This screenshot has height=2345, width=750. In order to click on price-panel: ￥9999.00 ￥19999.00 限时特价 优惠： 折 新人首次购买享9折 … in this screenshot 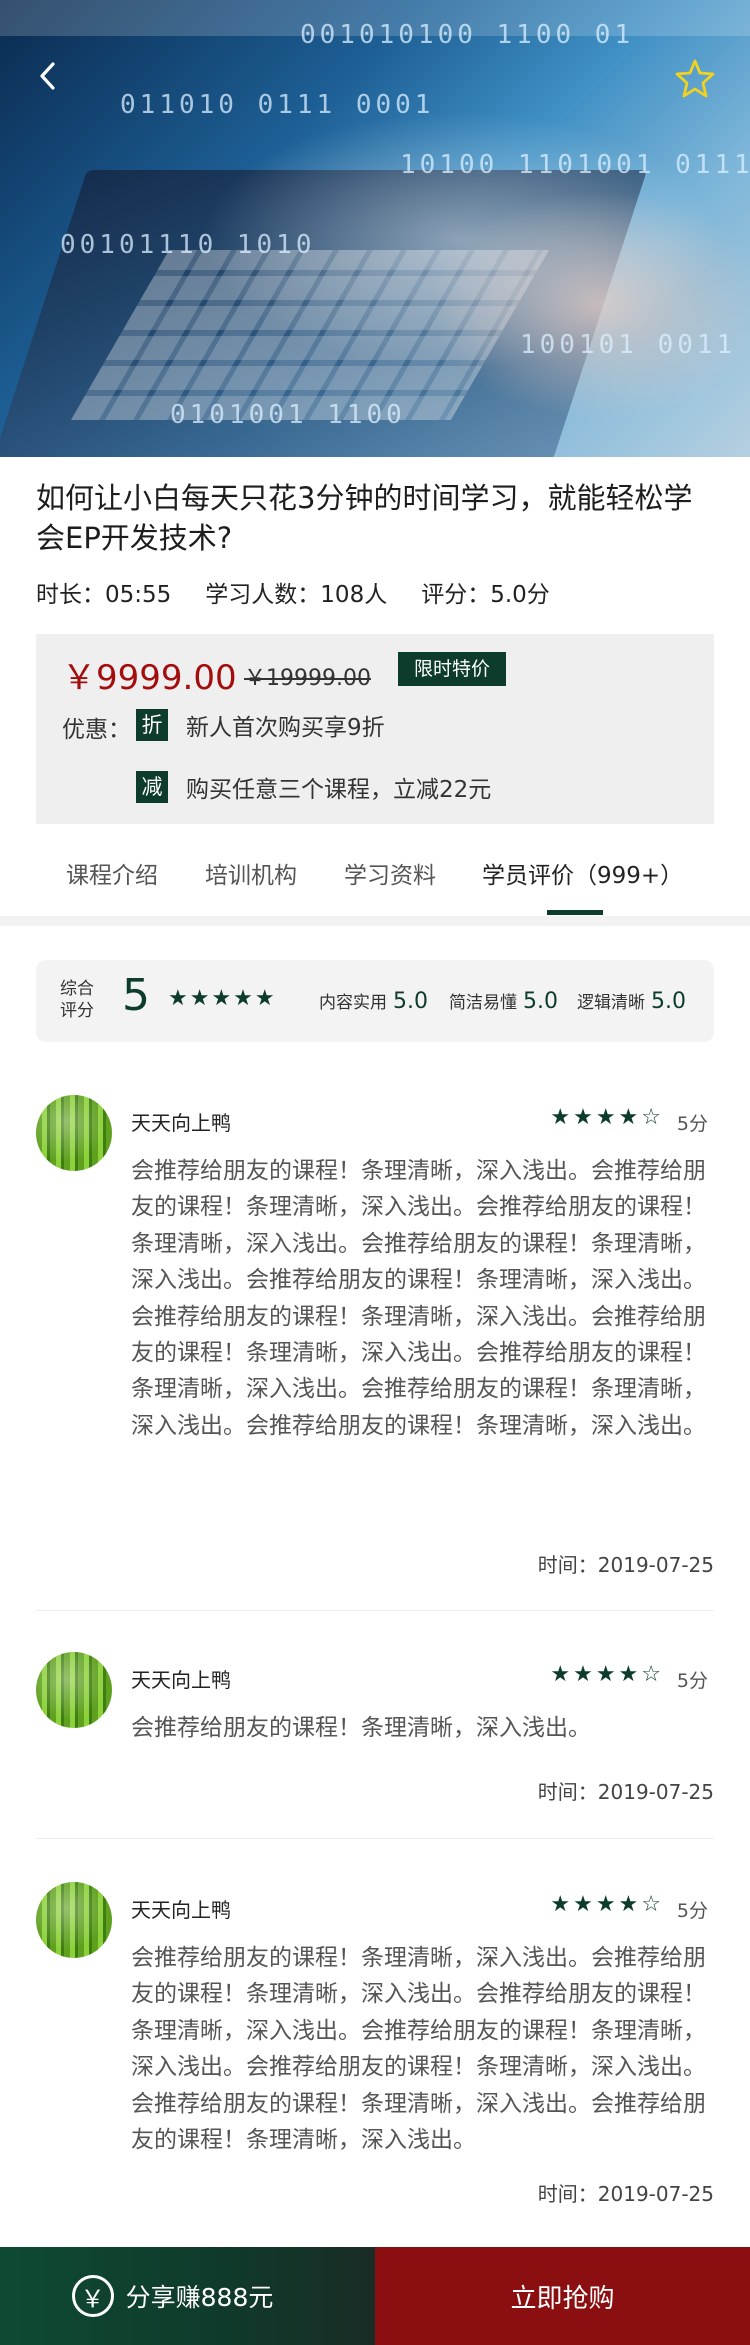, I will do `click(375, 729)`.